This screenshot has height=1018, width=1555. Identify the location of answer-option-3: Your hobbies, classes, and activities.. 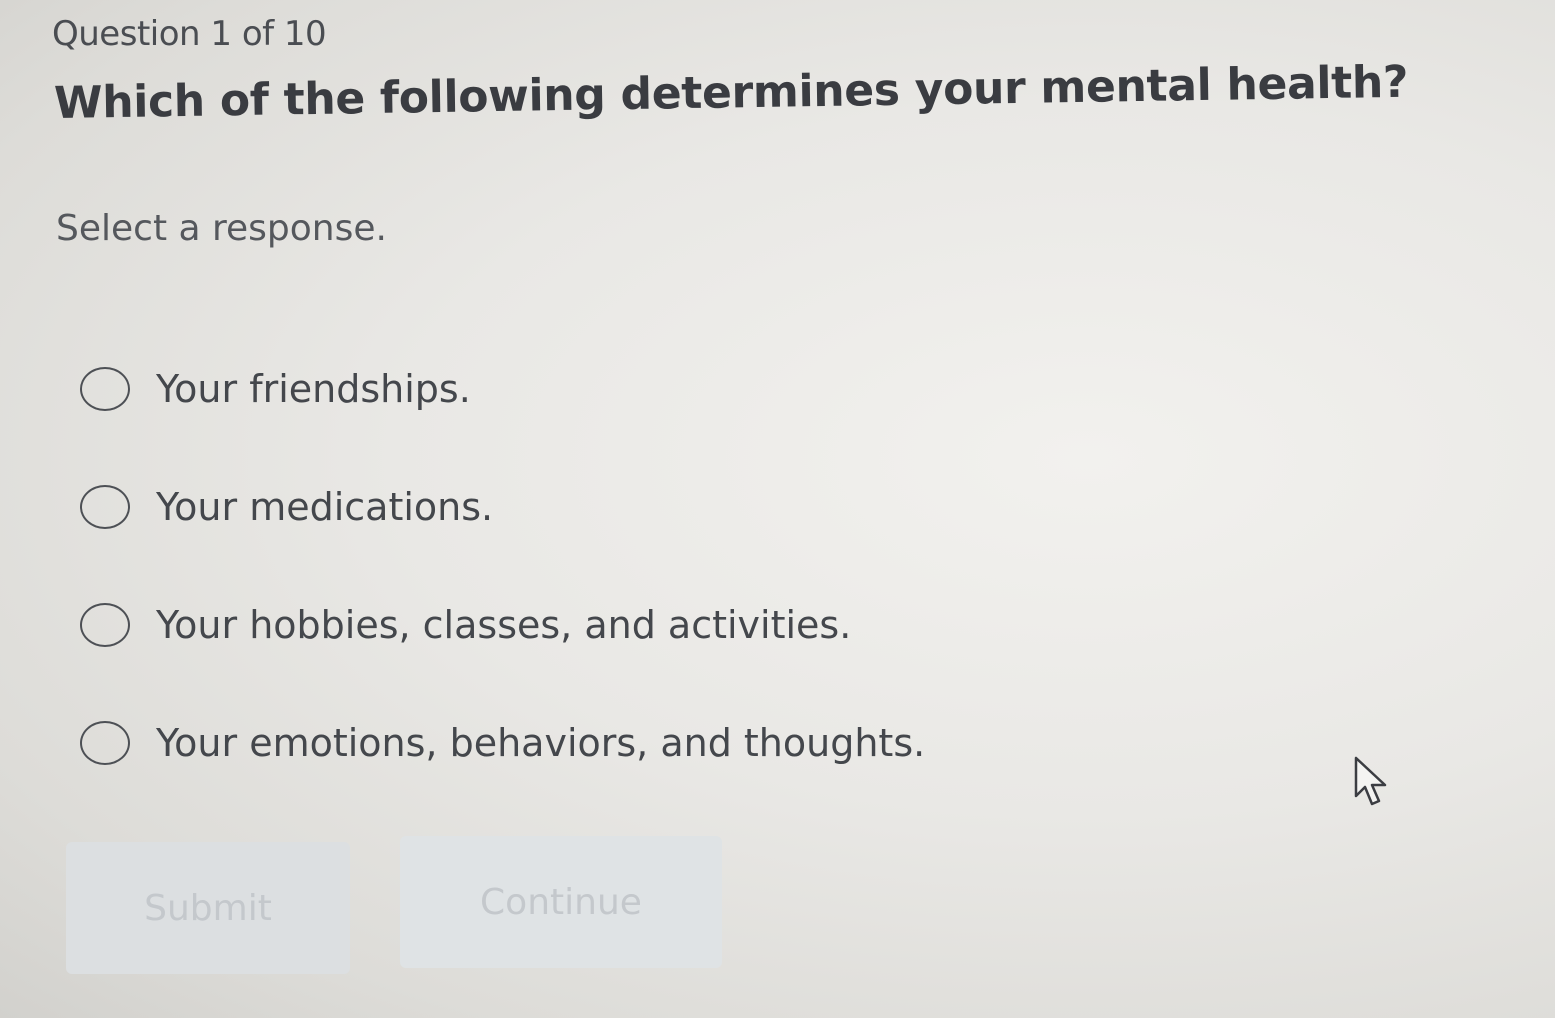
(580, 625).